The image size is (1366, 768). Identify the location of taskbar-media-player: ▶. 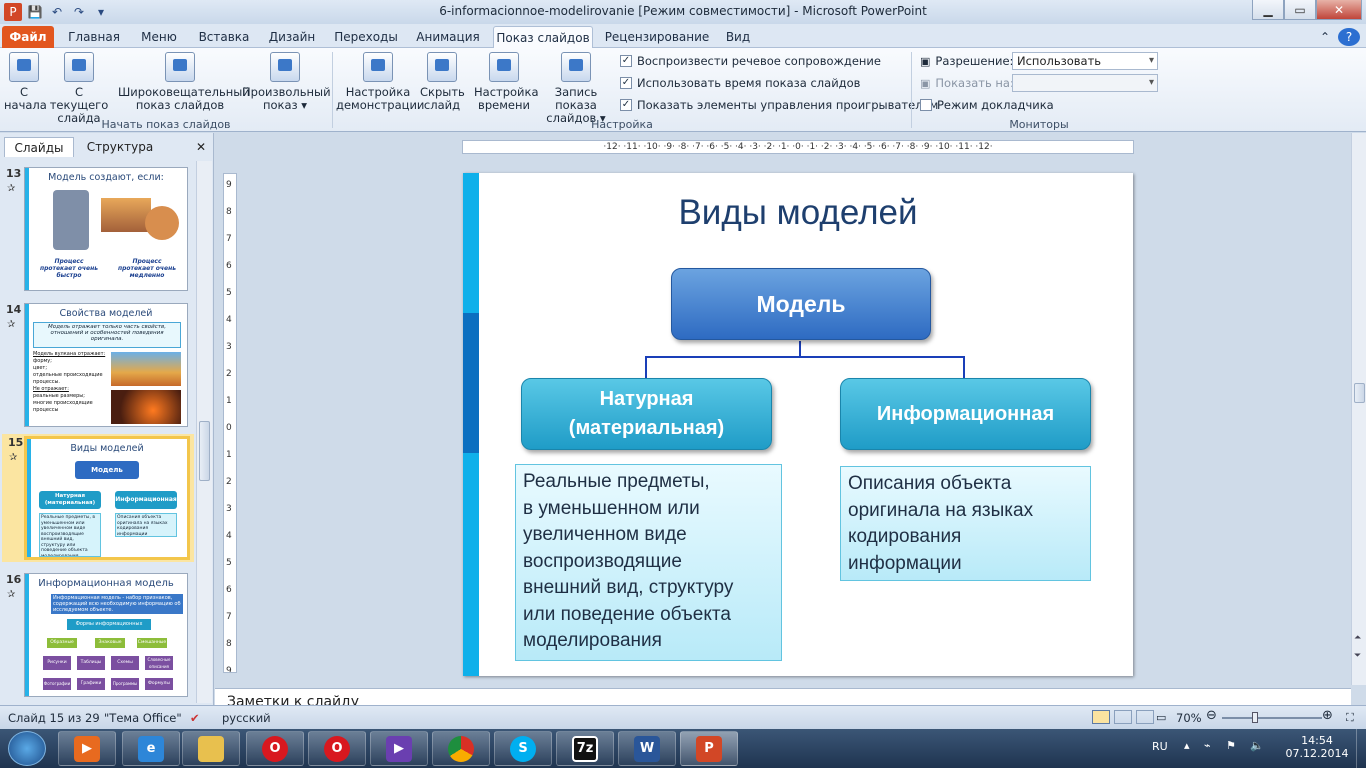
(87, 748).